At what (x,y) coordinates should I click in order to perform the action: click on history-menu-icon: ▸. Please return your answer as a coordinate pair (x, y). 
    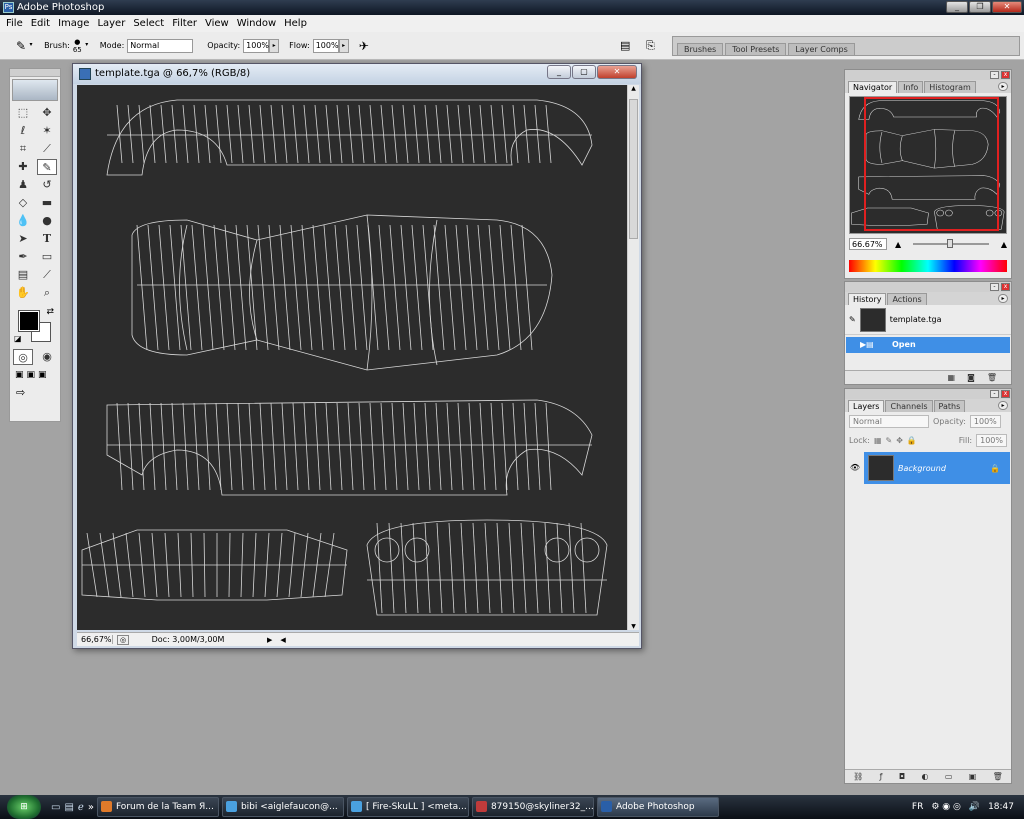
    Looking at the image, I should click on (1003, 298).